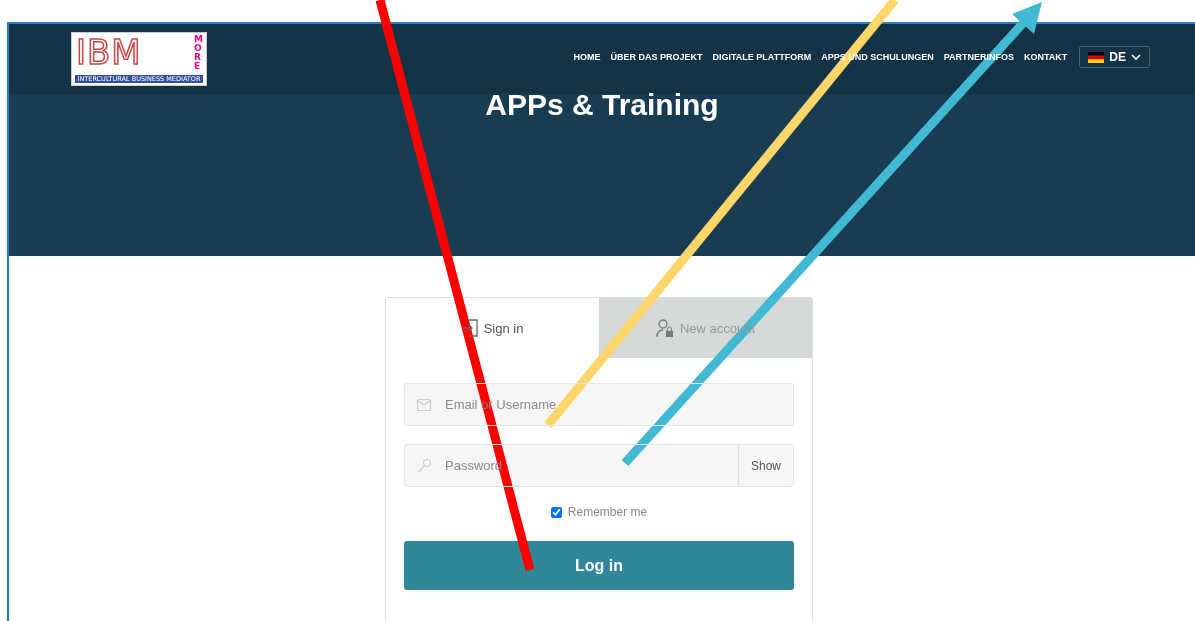 This screenshot has height=621, width=1195. I want to click on nav-link: DIGITALE PLATTFORM, so click(762, 57).